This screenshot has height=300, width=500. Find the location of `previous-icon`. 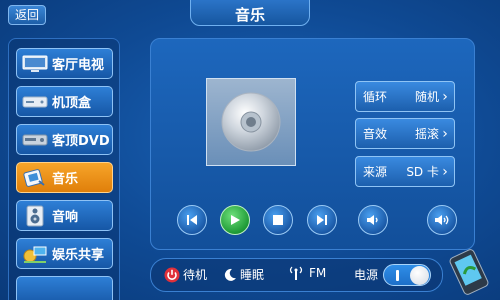

previous-icon is located at coordinates (192, 220).